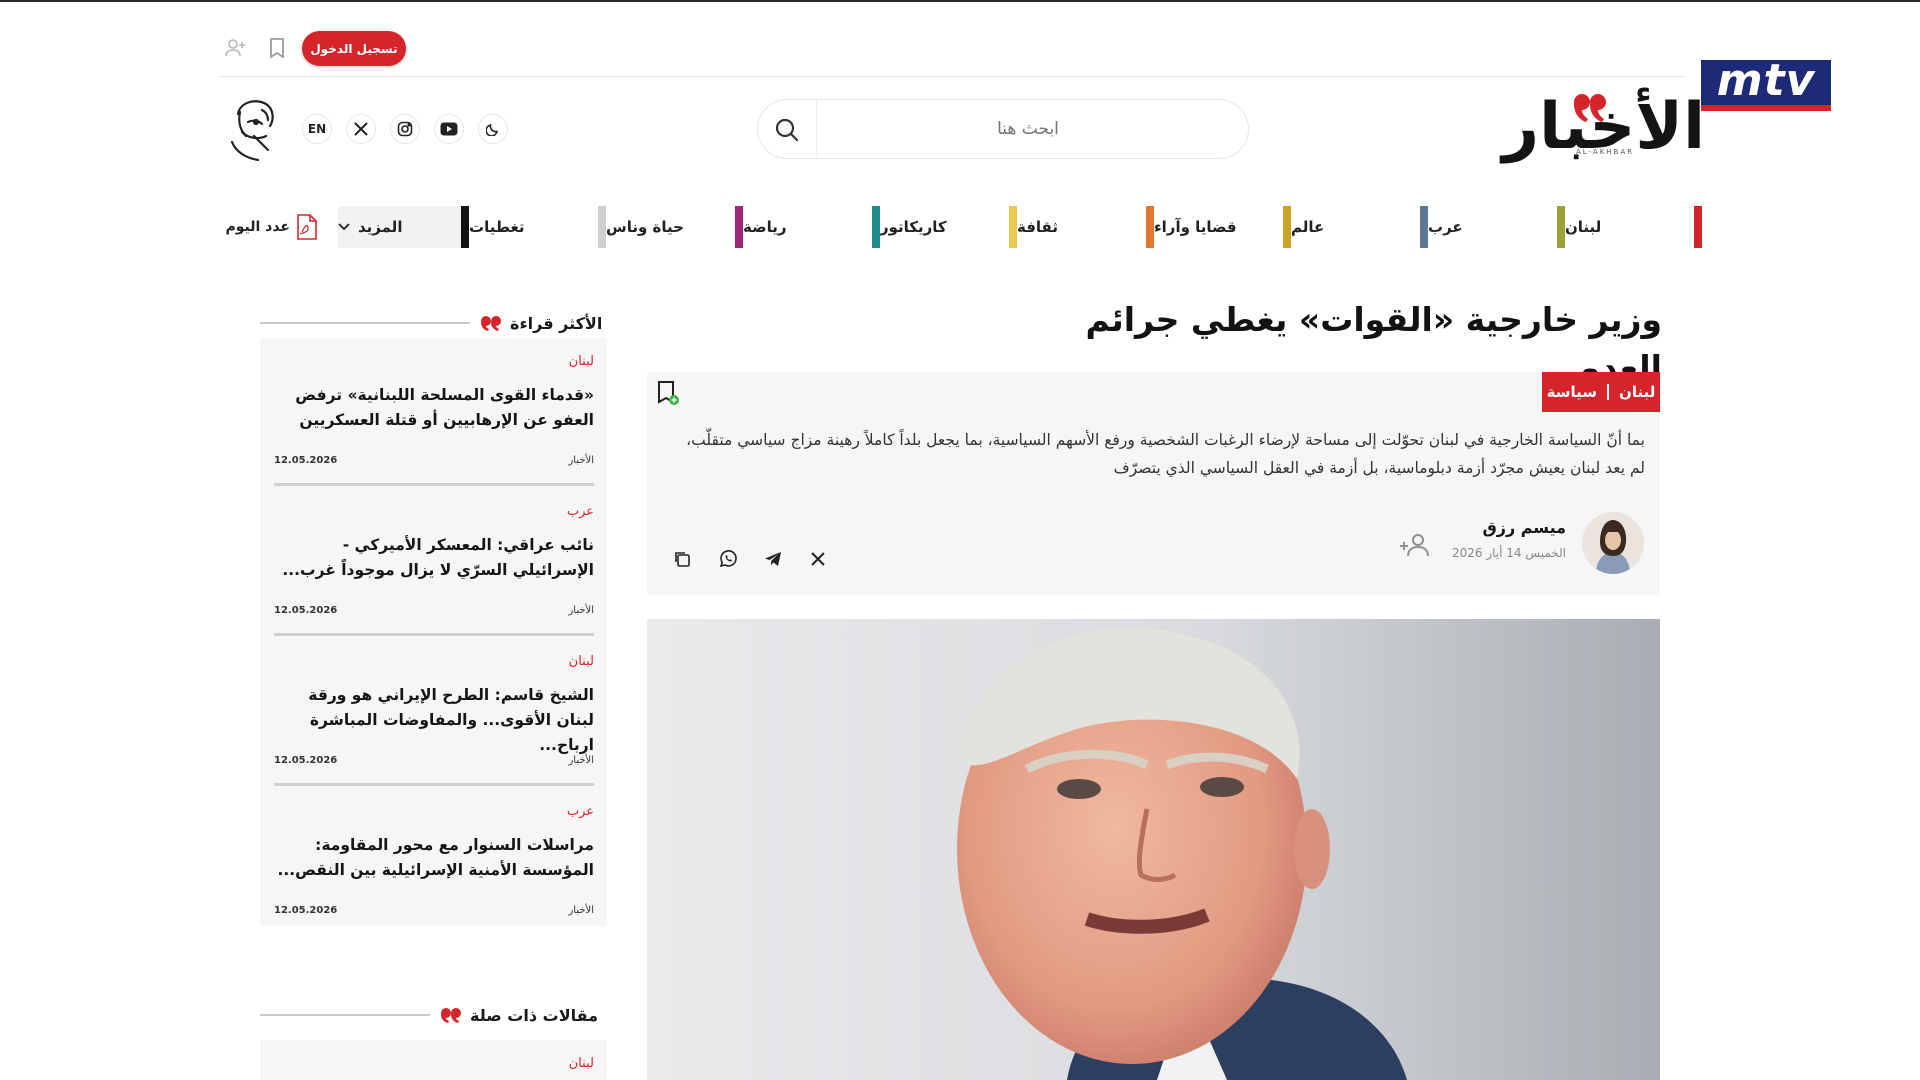  I want to click on search-bar, so click(1003, 129).